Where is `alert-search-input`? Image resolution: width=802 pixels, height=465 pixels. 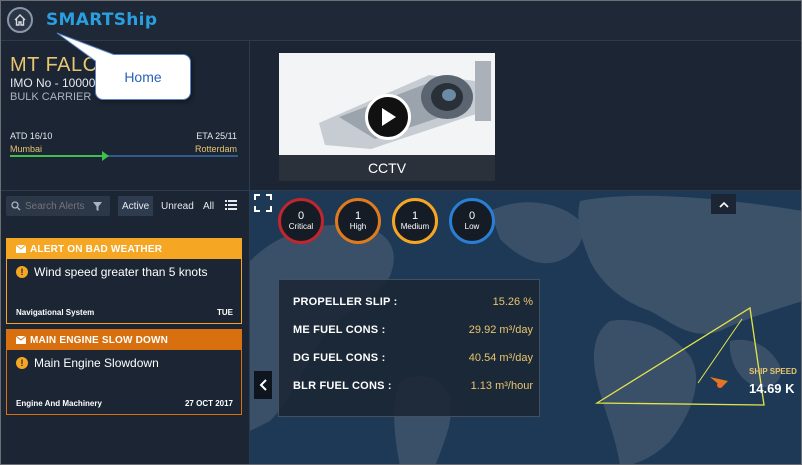
alert-search-input is located at coordinates (57, 206).